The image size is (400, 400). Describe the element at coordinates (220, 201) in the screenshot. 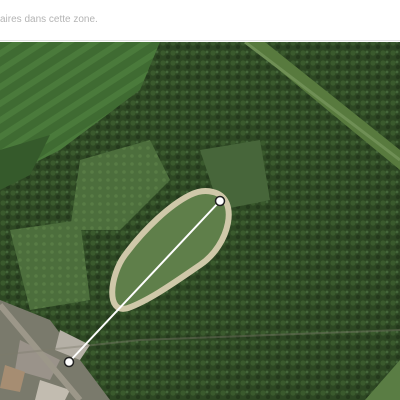

I see `measure-start-handle` at that location.